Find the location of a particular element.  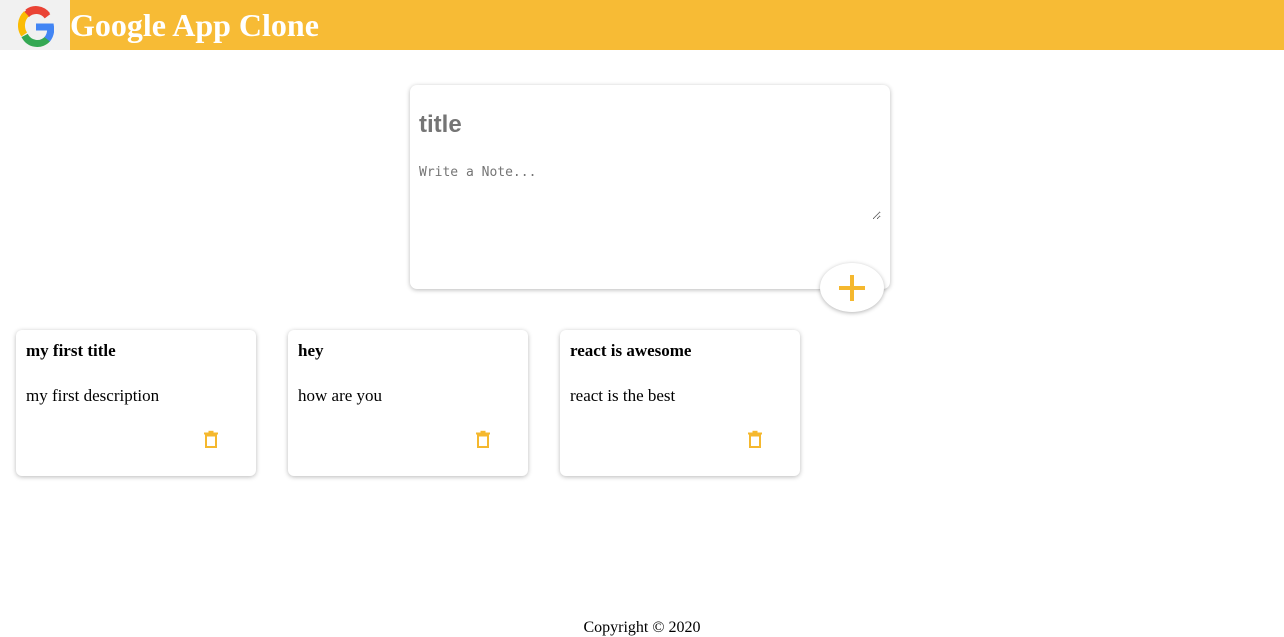

note-card: react is awesome react is the best is located at coordinates (680, 403).